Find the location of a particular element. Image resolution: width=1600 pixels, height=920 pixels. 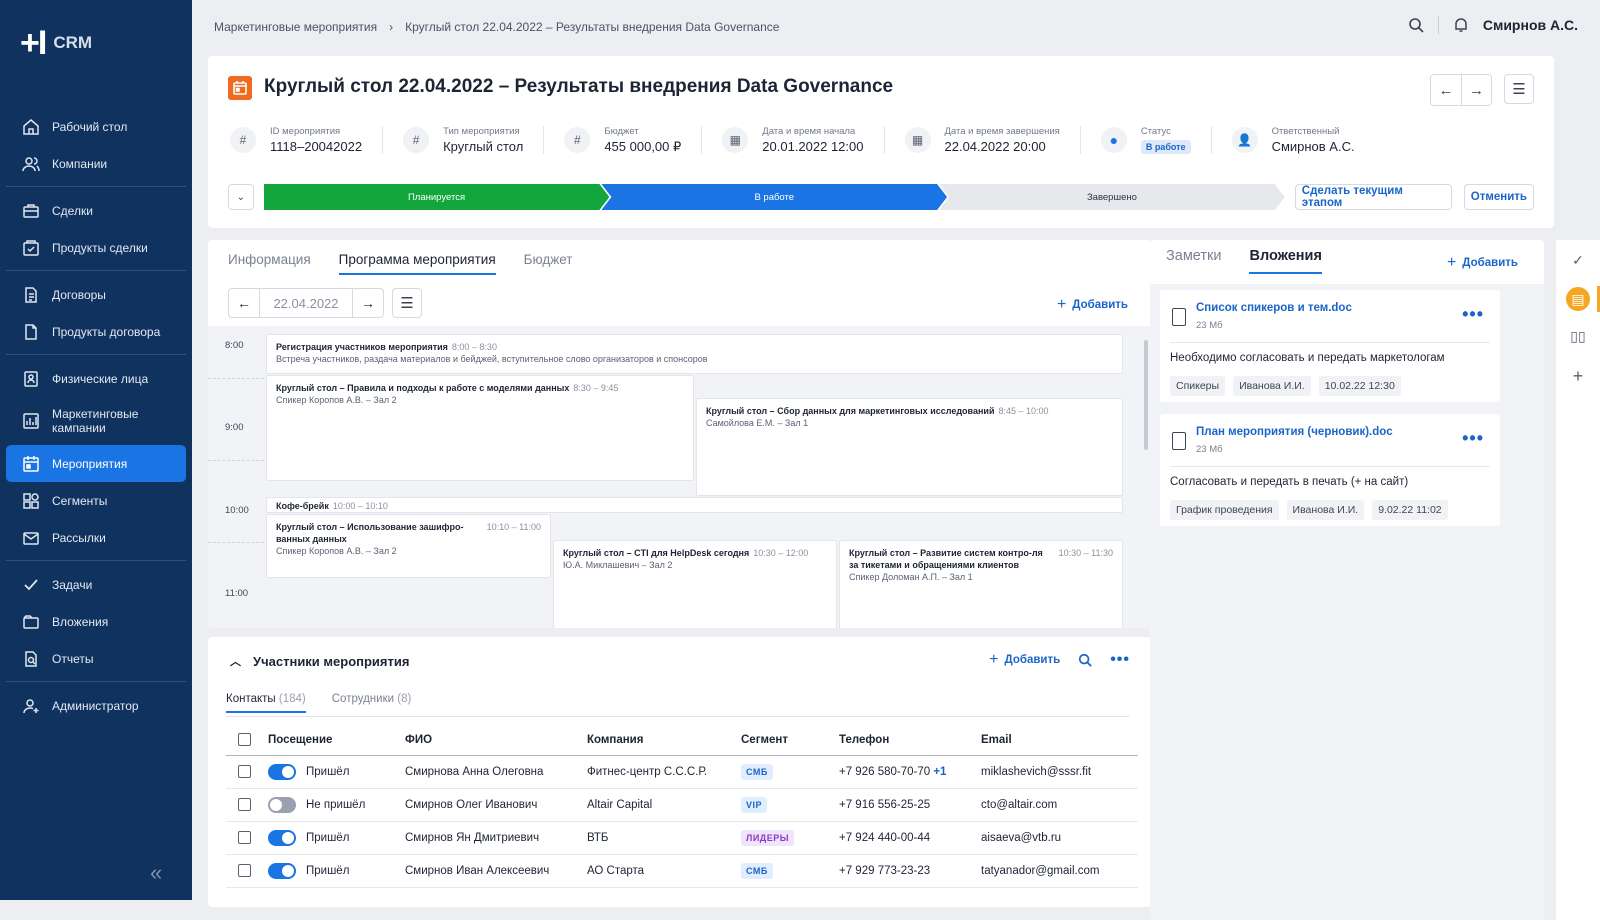

sidebar-item-label: Сегменты is located at coordinates (80, 500).